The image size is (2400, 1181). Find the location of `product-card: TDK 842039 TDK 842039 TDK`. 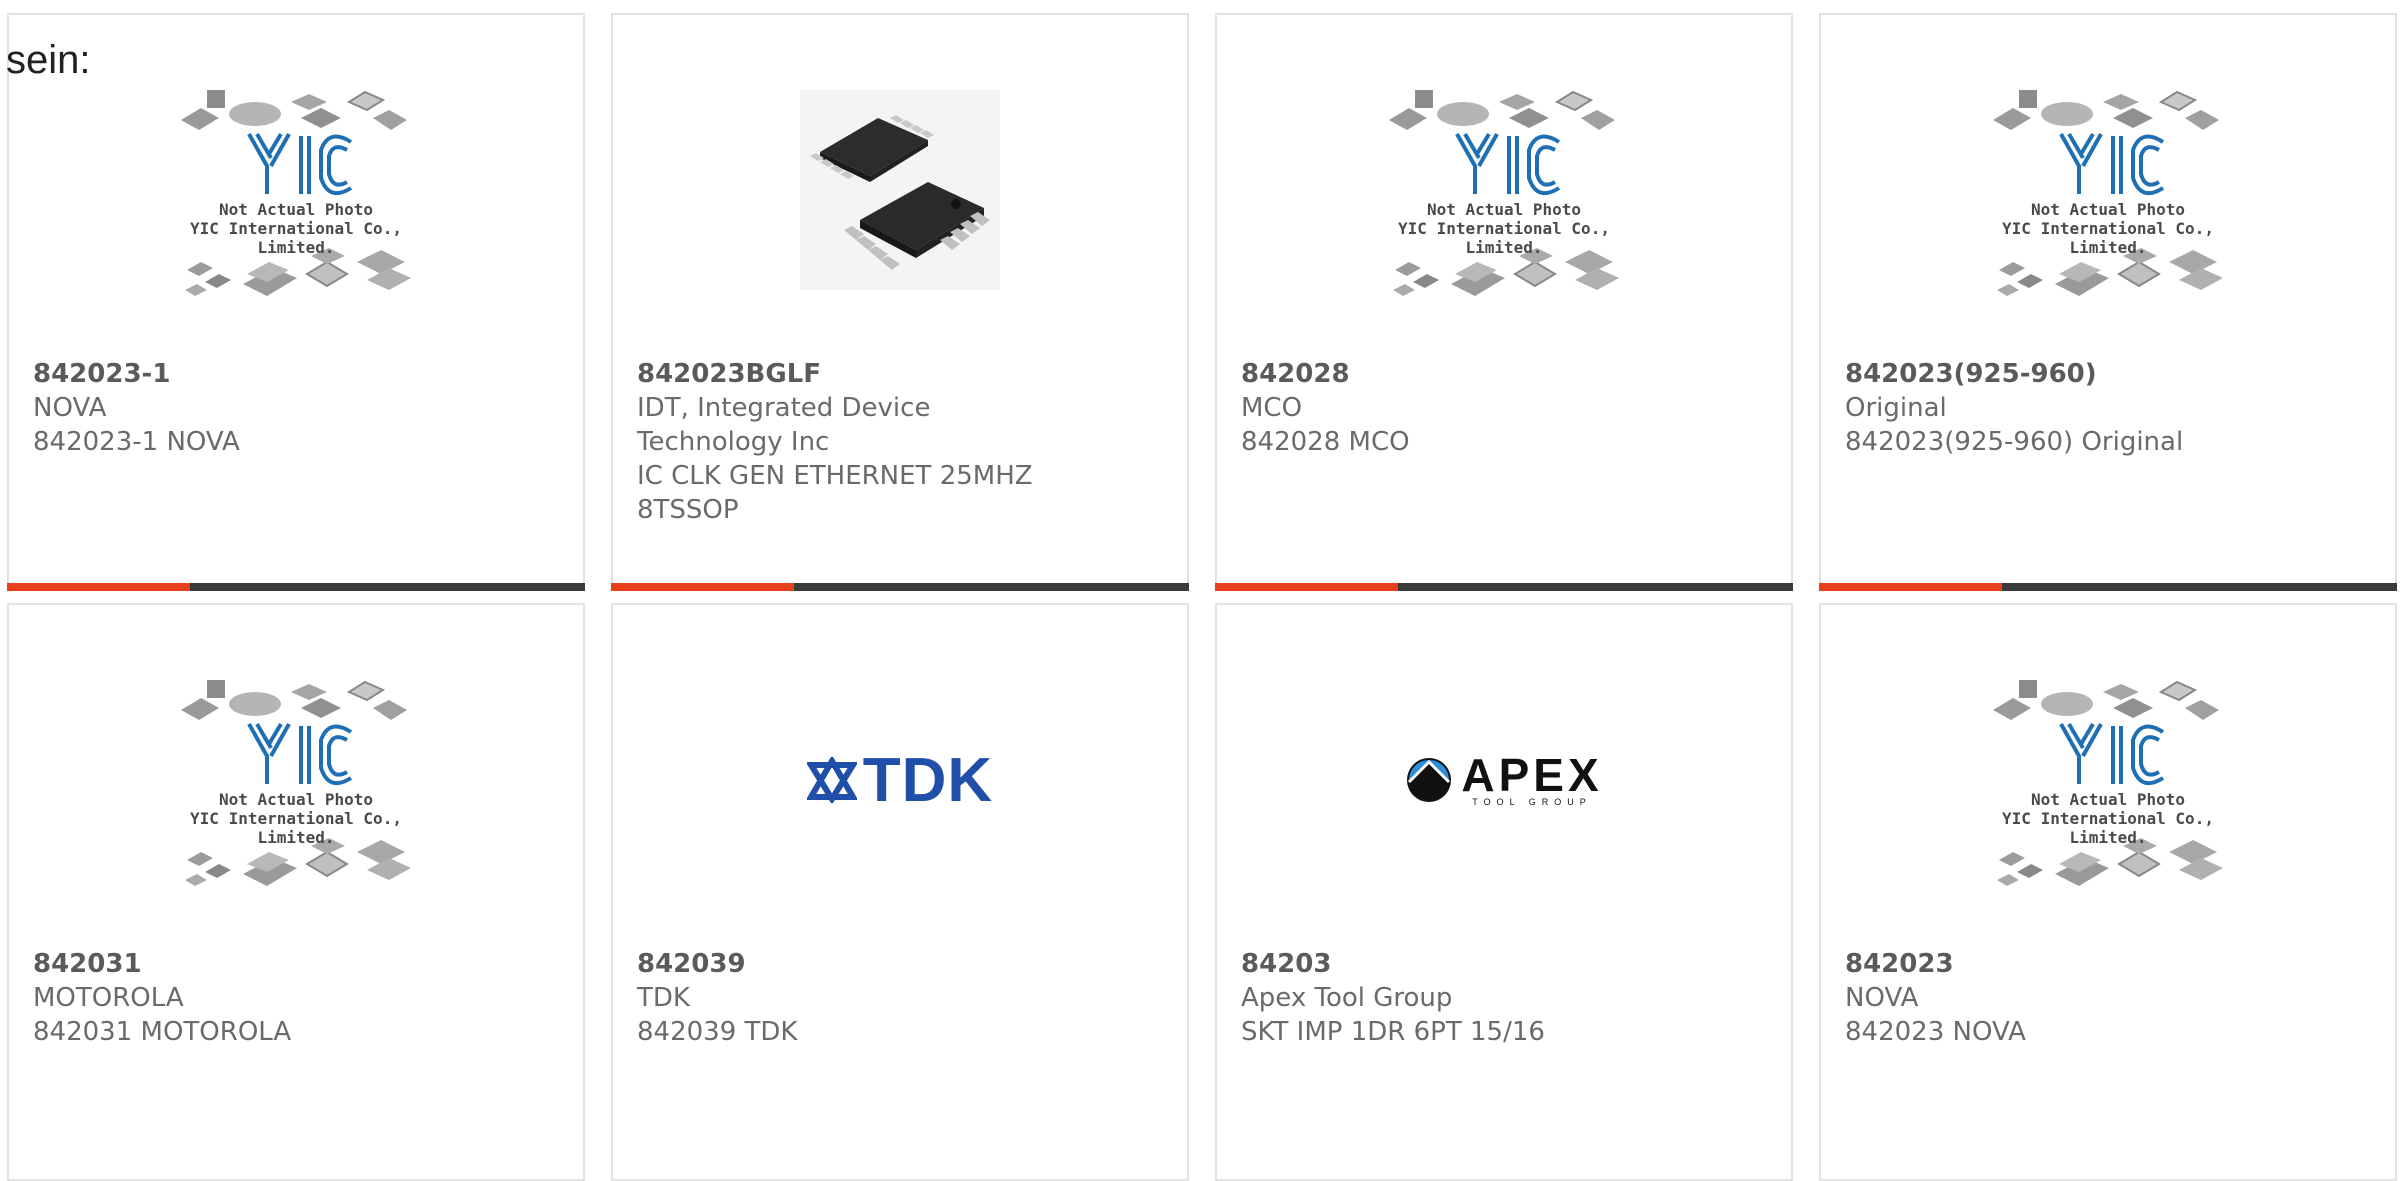

product-card: TDK 842039 TDK 842039 TDK is located at coordinates (900, 892).